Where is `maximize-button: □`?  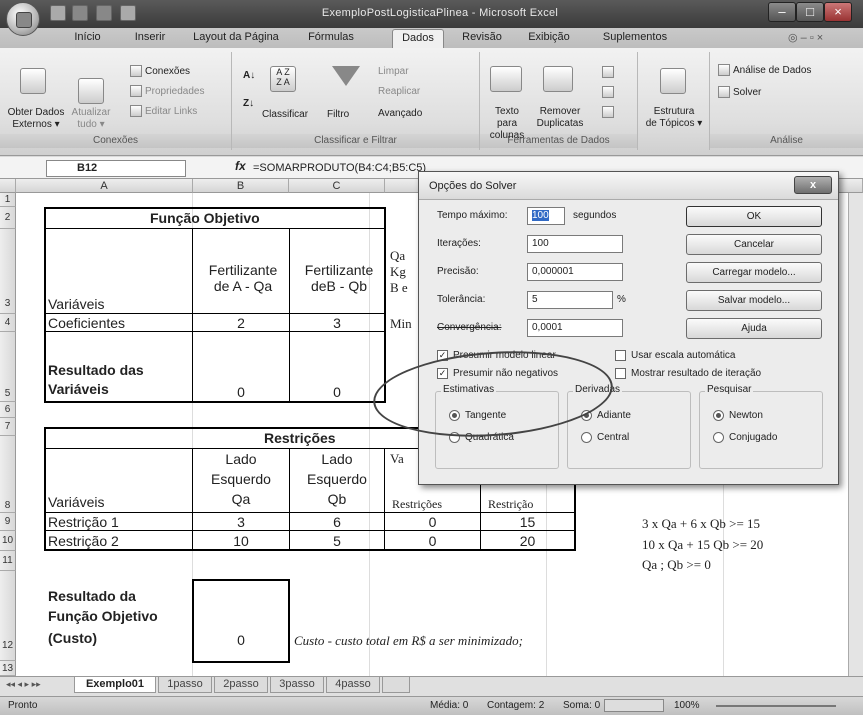 maximize-button: □ is located at coordinates (810, 12).